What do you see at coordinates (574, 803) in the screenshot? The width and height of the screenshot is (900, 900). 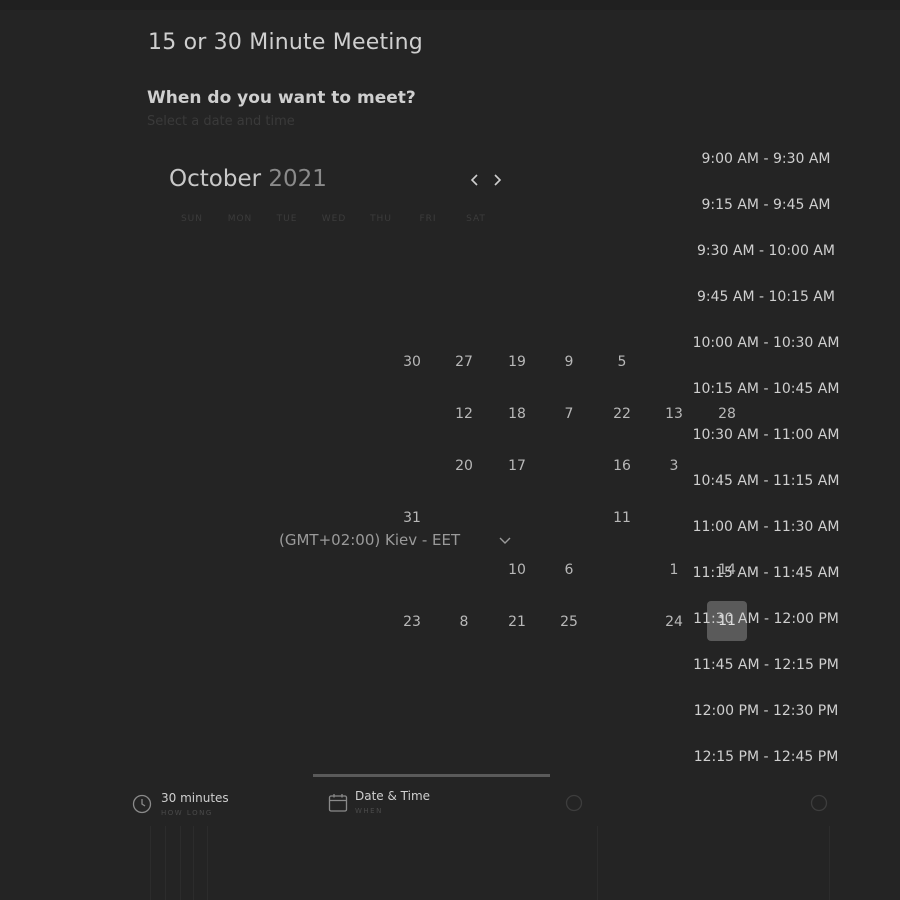 I see `details-step-icon` at bounding box center [574, 803].